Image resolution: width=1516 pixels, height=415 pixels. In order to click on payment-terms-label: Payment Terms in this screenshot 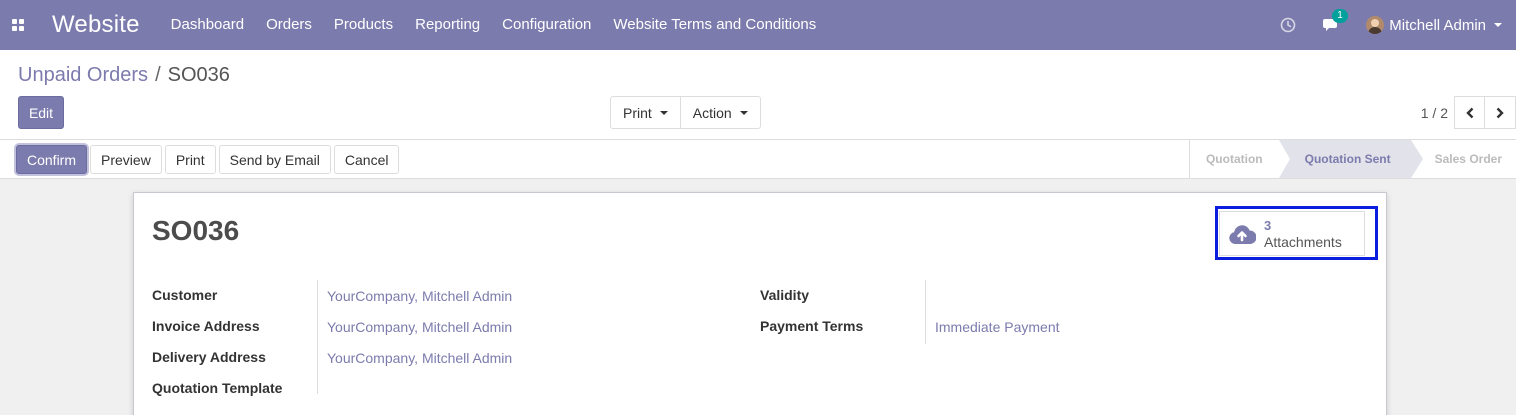, I will do `click(812, 325)`.